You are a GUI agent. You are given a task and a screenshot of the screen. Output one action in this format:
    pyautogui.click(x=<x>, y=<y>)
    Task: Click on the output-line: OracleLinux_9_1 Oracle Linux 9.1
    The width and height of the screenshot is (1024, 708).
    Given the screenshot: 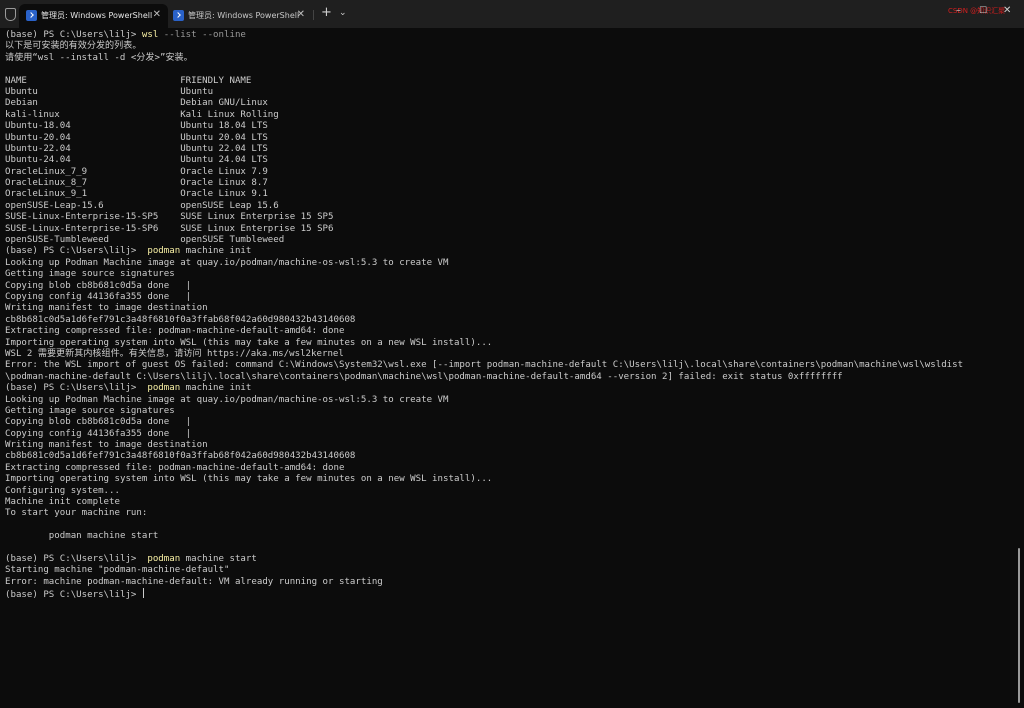 What is the action you would take?
    pyautogui.click(x=510, y=194)
    